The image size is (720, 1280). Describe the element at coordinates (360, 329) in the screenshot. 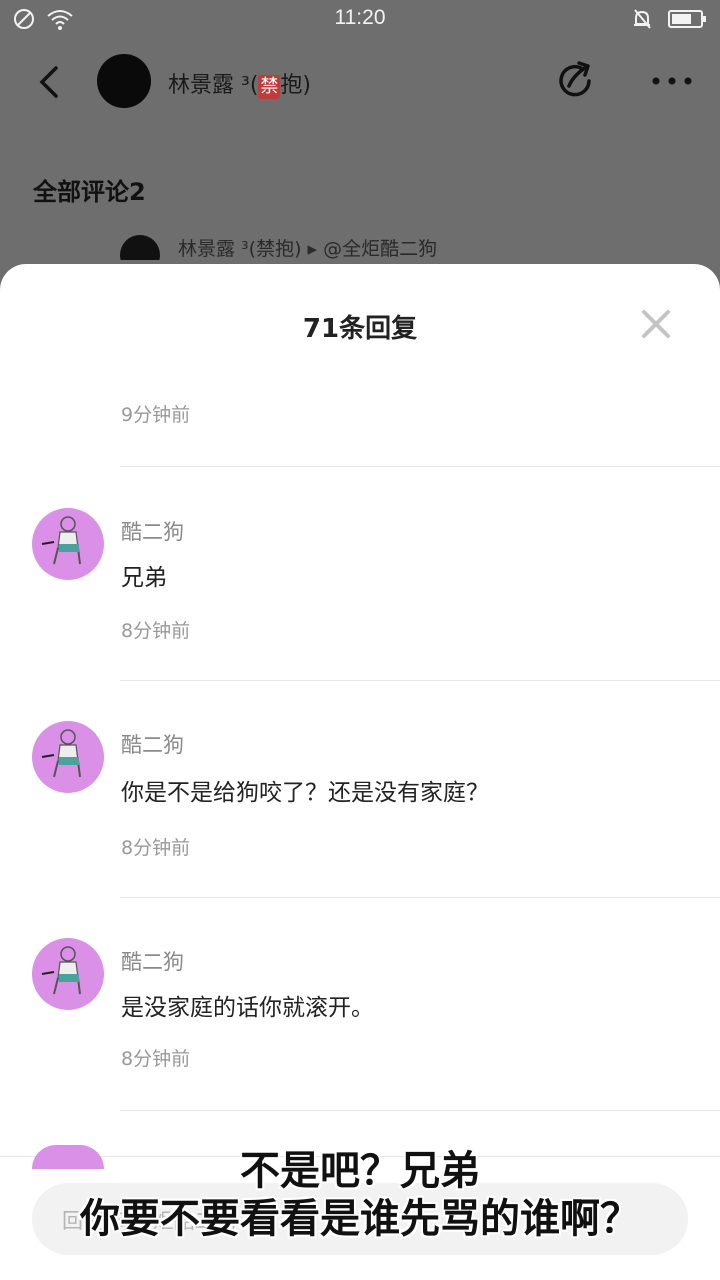

I see `sheet-title: 71条回复` at that location.